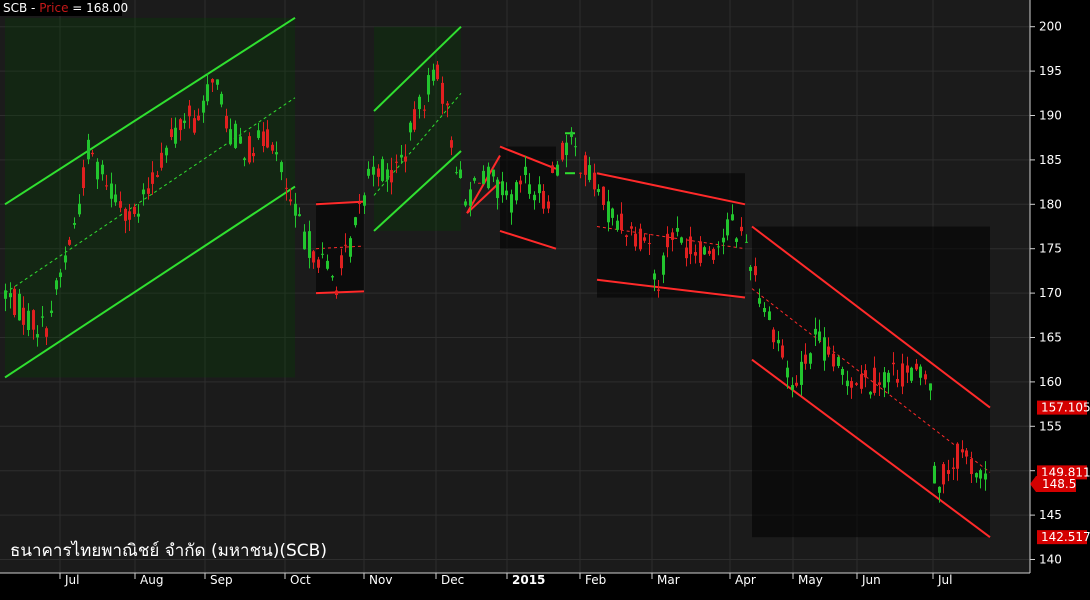 This screenshot has height=600, width=1090. What do you see at coordinates (53, 8) in the screenshot?
I see `indicator-name: Price` at bounding box center [53, 8].